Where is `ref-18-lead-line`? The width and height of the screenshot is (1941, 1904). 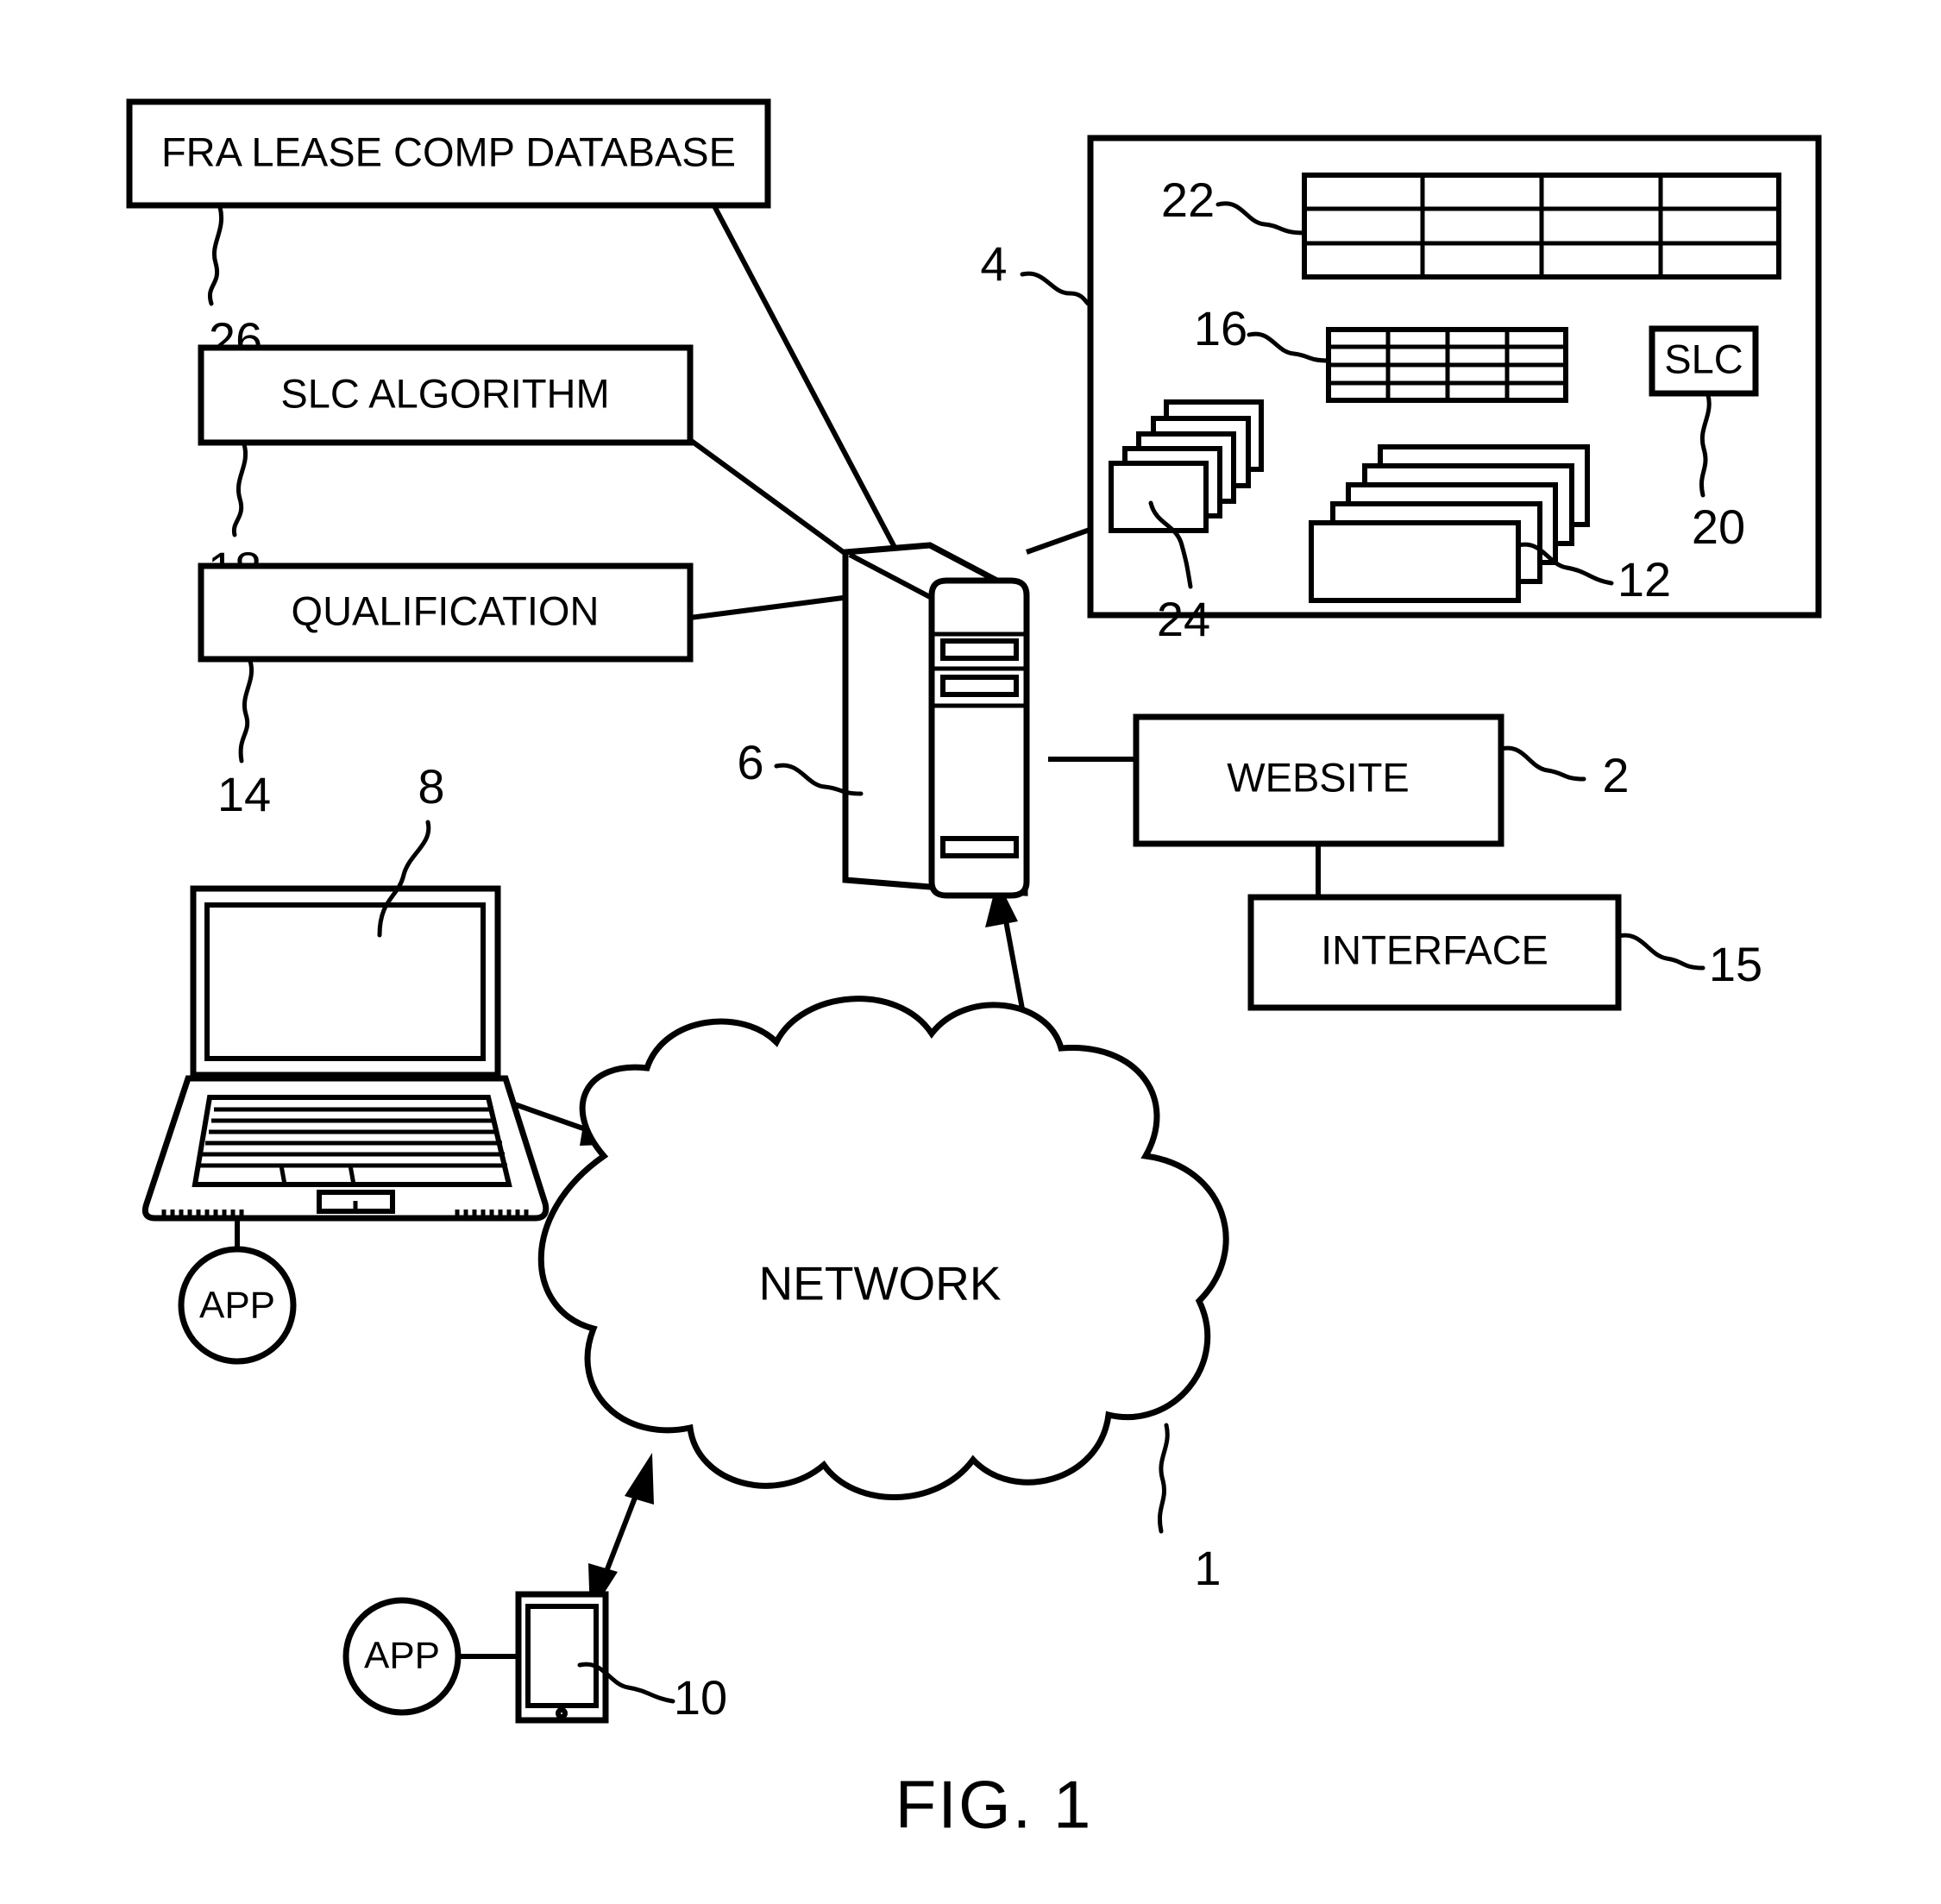
ref-18-lead-line is located at coordinates (239, 490).